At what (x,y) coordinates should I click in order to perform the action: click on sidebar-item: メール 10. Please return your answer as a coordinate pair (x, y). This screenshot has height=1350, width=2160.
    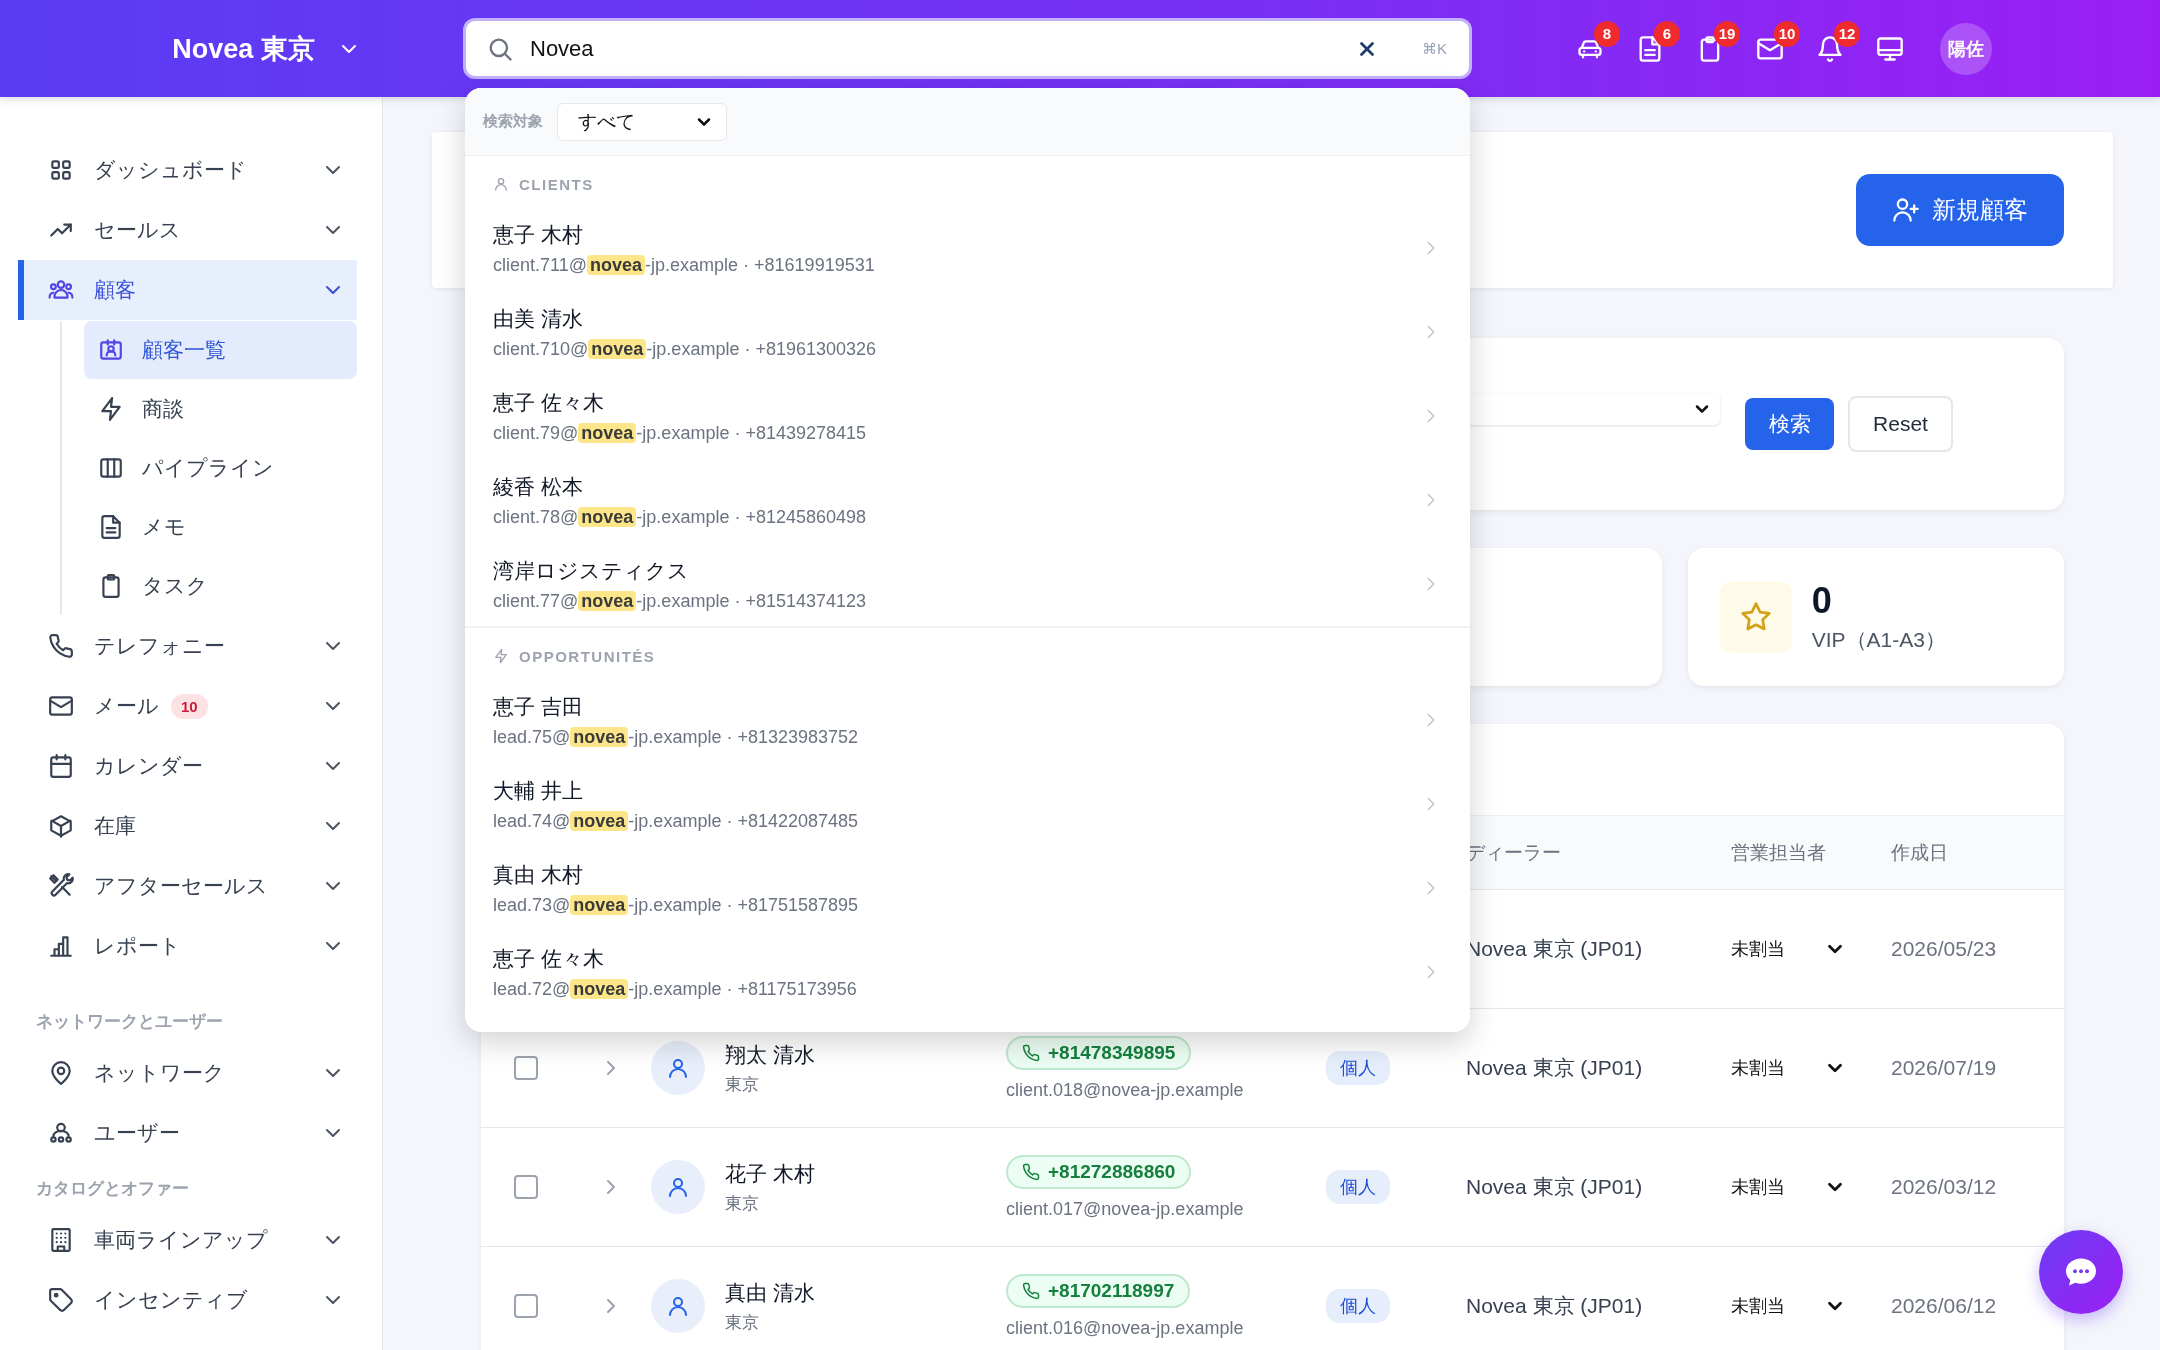
    Looking at the image, I should click on (187, 706).